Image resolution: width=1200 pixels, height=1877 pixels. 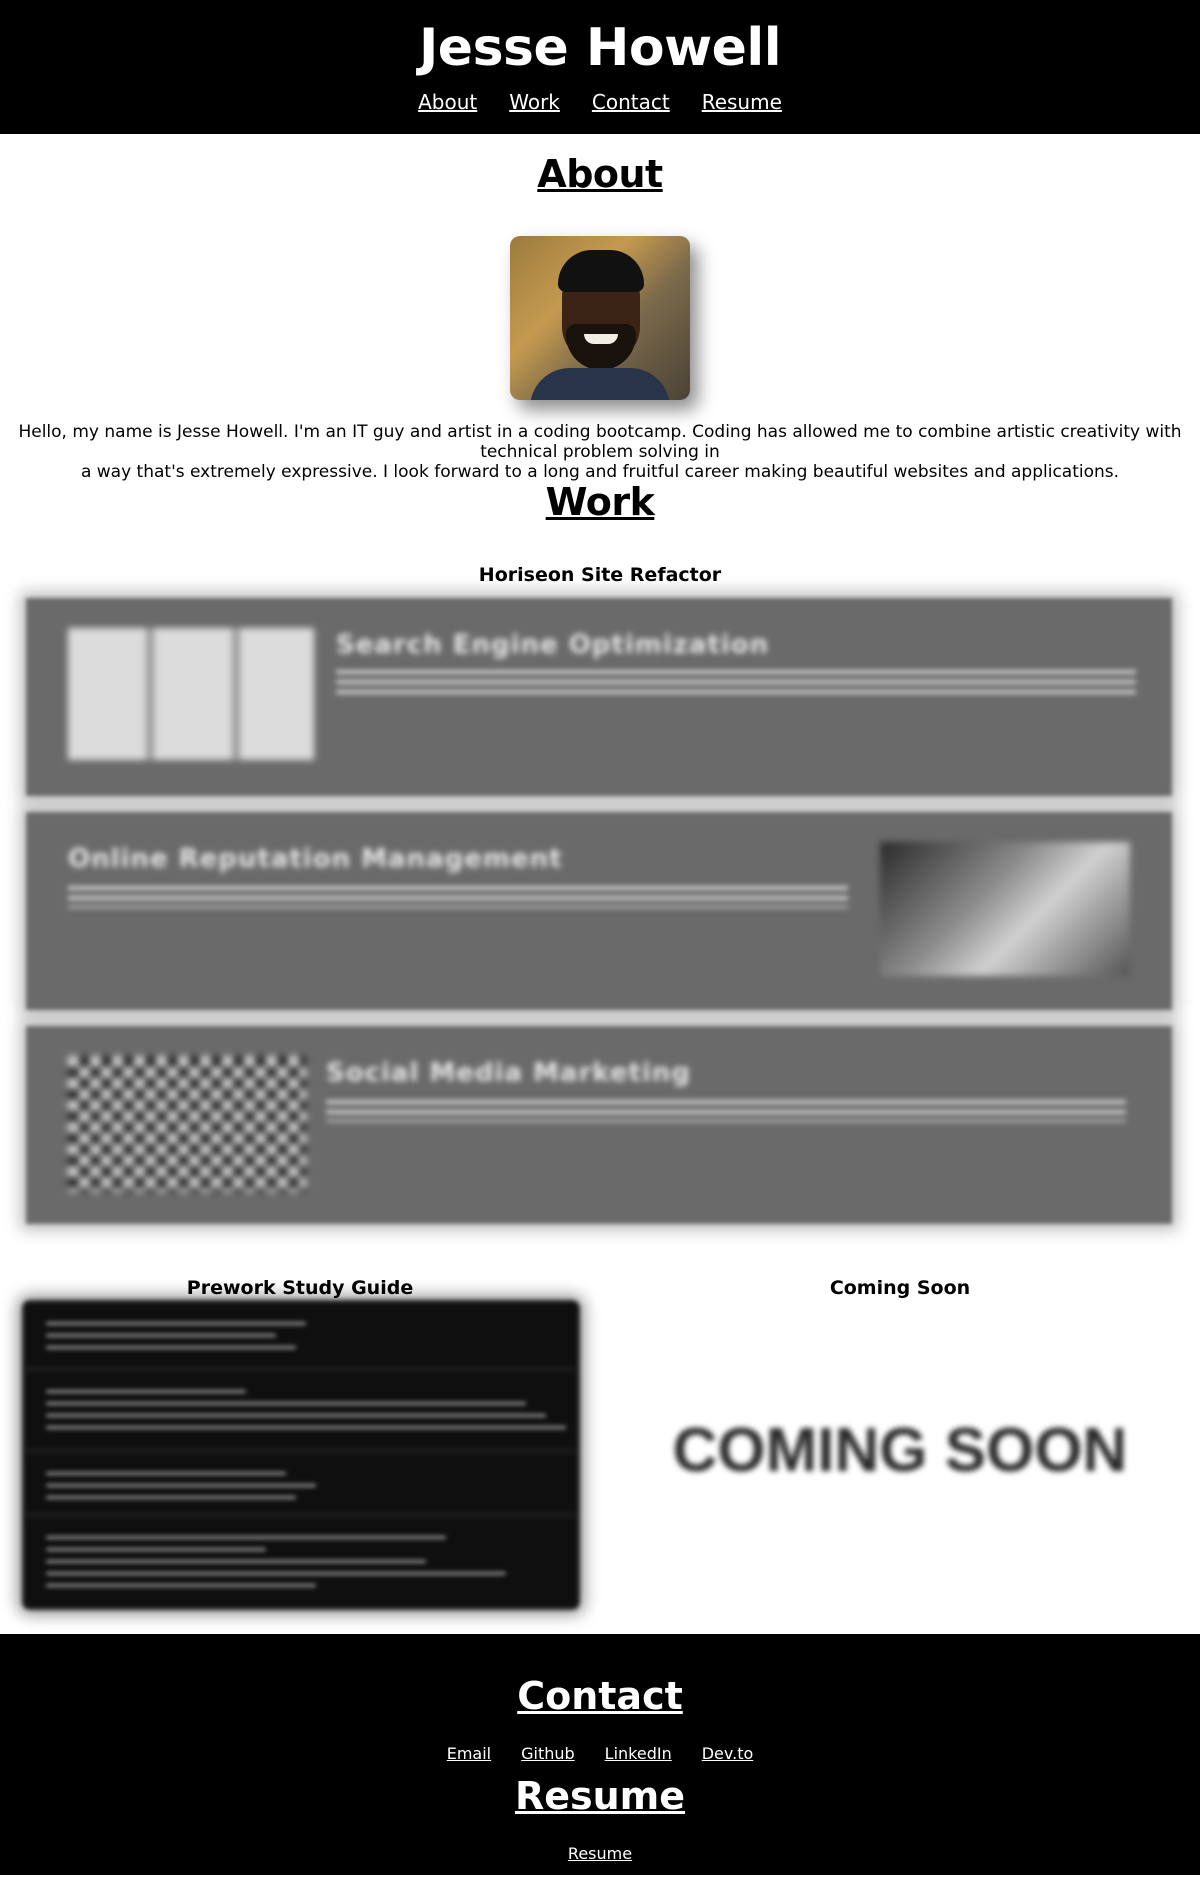 I want to click on resume-heading: Resume, so click(x=600, y=1796).